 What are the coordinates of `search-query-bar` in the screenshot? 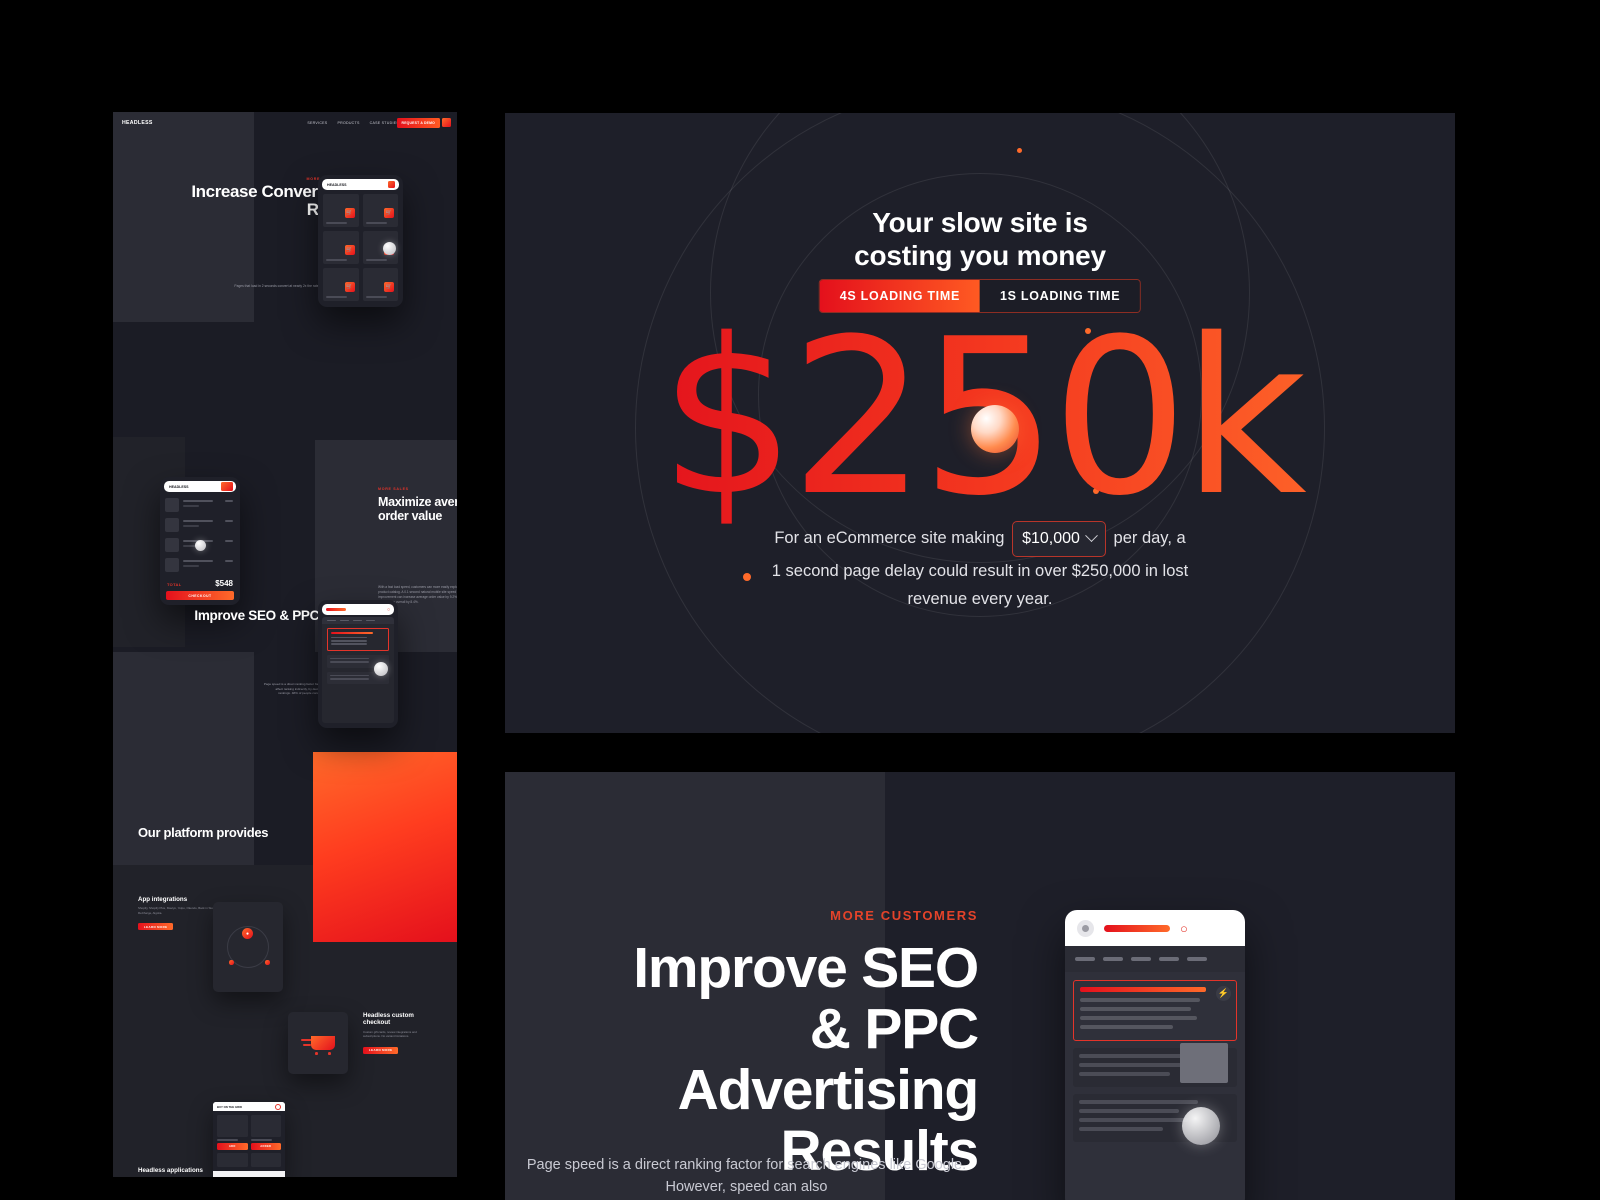 It's located at (1137, 928).